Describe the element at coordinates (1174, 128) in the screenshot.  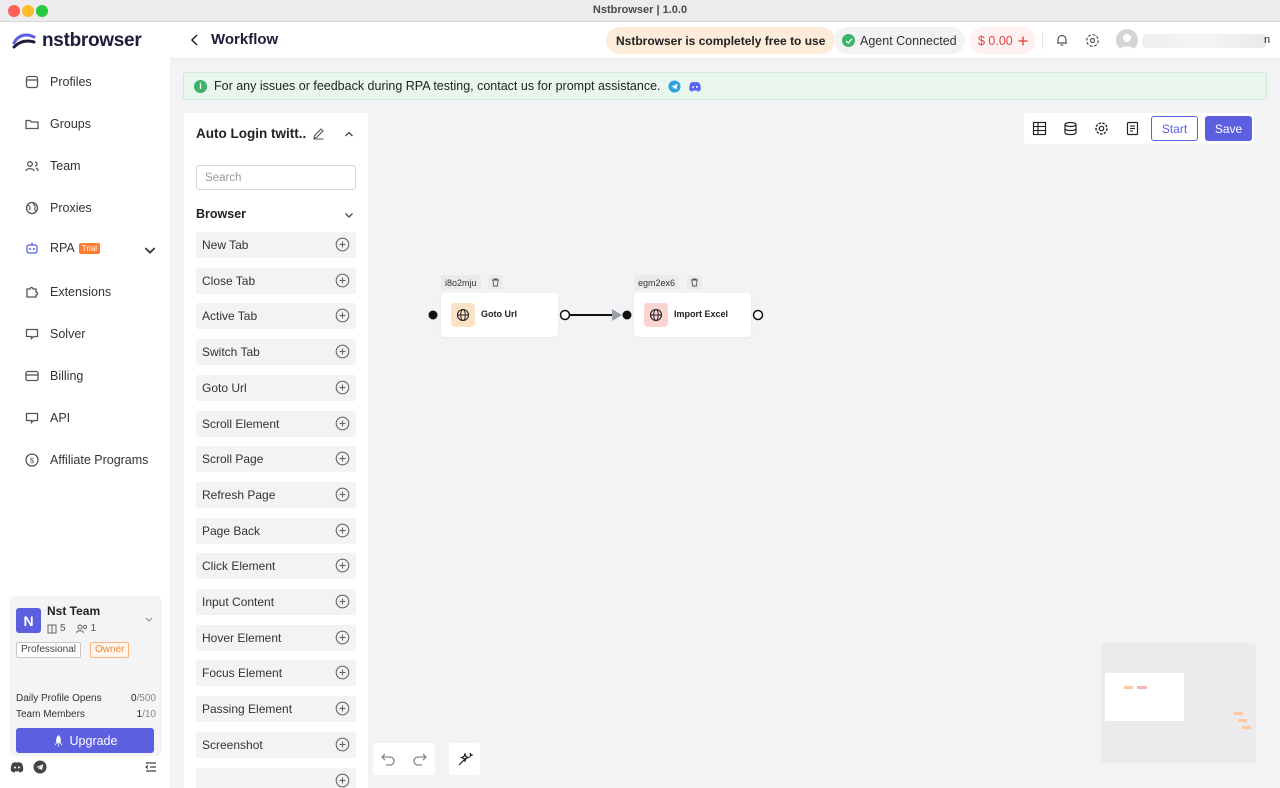
I see `start-button: Start` at that location.